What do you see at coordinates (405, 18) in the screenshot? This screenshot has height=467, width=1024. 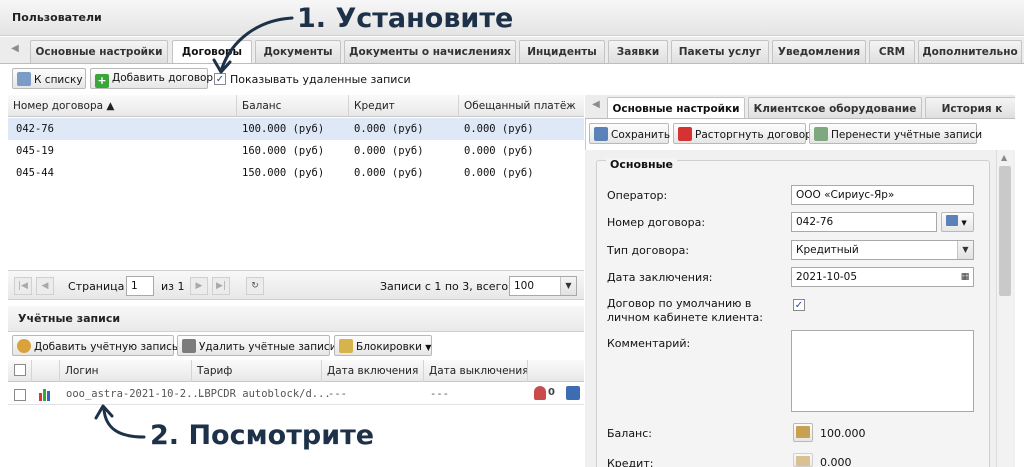 I see `annotation-step-1: 1. Установите` at bounding box center [405, 18].